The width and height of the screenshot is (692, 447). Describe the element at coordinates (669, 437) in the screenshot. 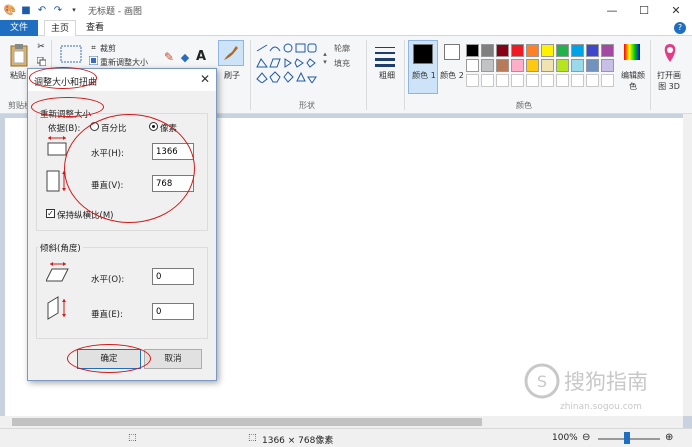

I see `zoom-in-icon: ⊕` at that location.